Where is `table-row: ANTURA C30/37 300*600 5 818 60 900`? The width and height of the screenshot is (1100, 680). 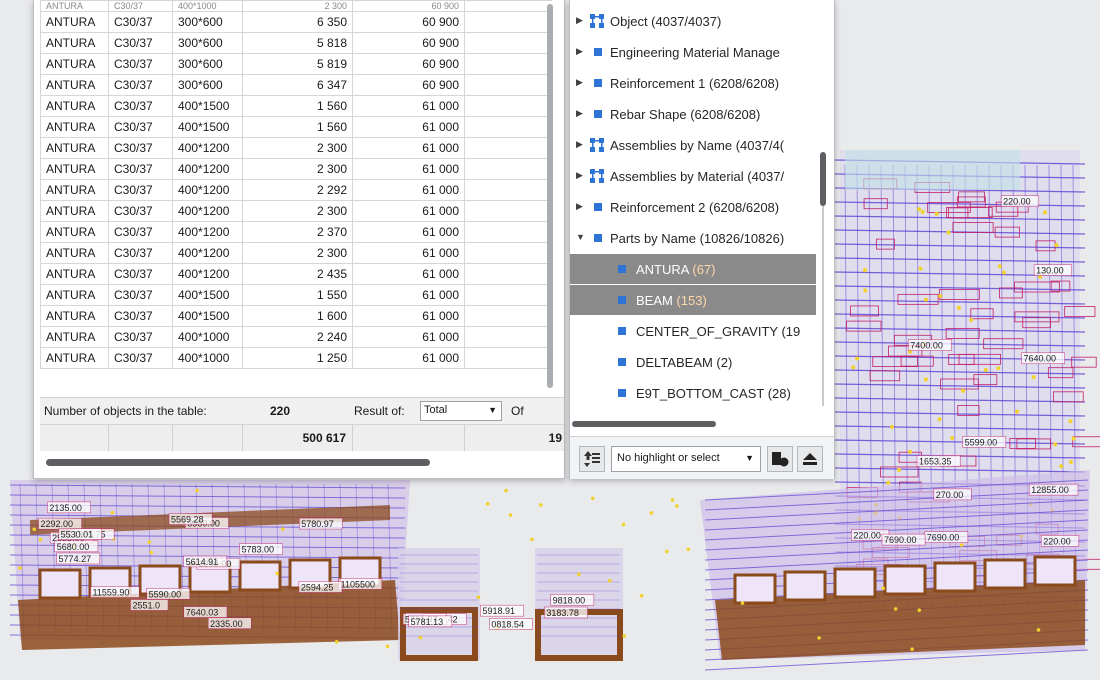
table-row: ANTURA C30/37 300*600 5 818 60 900 is located at coordinates (296, 43).